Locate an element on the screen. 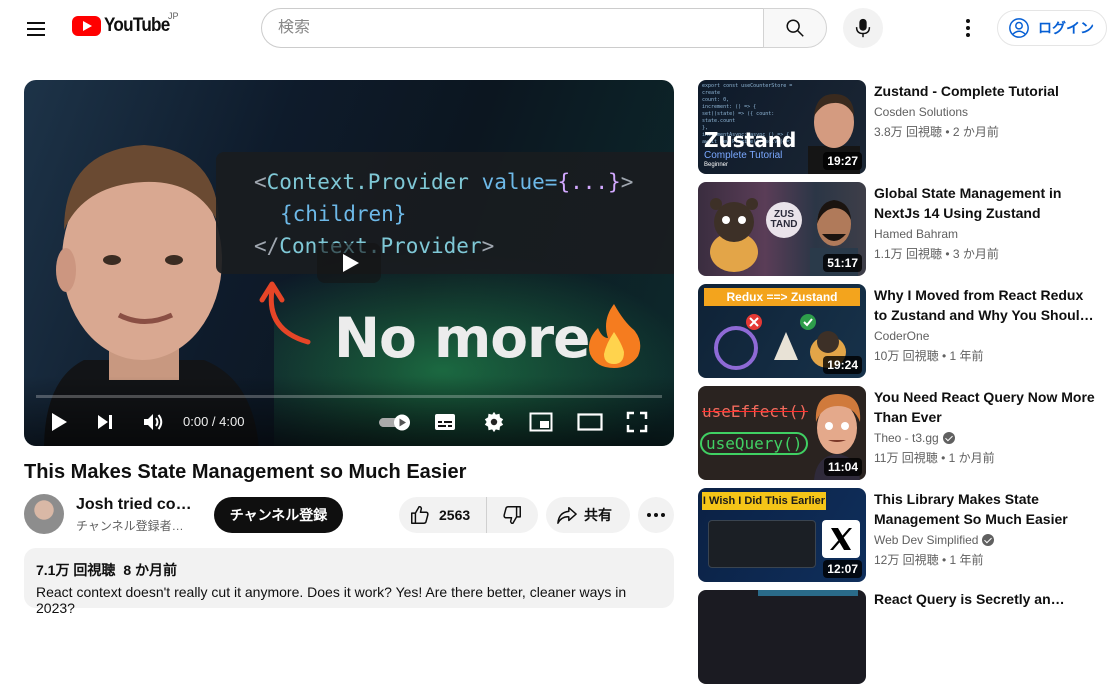 The image size is (1109, 684). thumbs-down-icon is located at coordinates (512, 515).